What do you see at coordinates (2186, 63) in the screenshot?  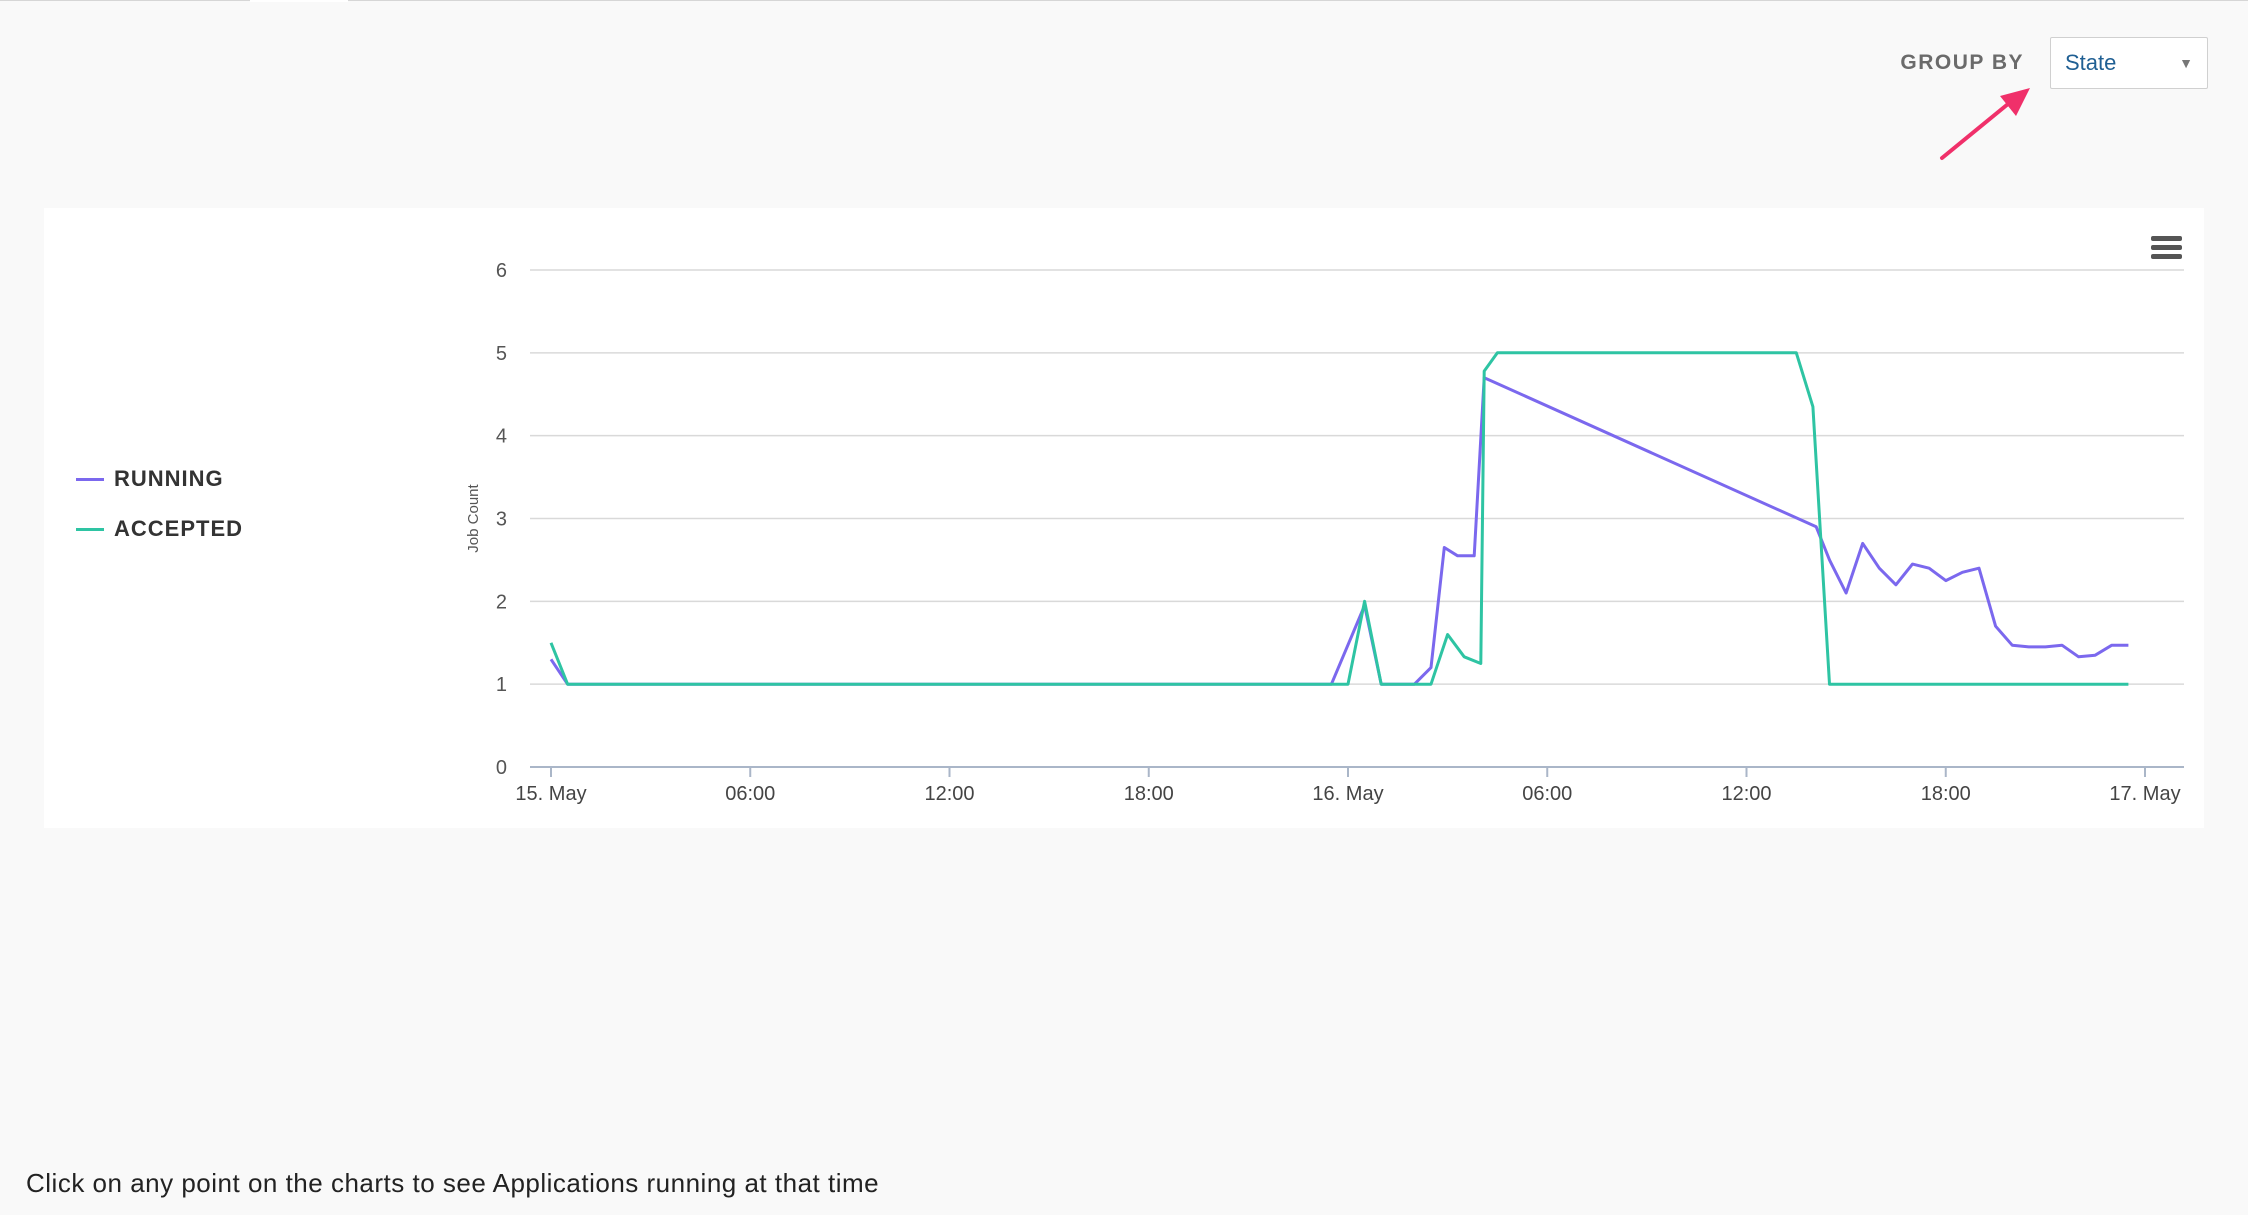 I see `chevron-down-icon: ▼` at bounding box center [2186, 63].